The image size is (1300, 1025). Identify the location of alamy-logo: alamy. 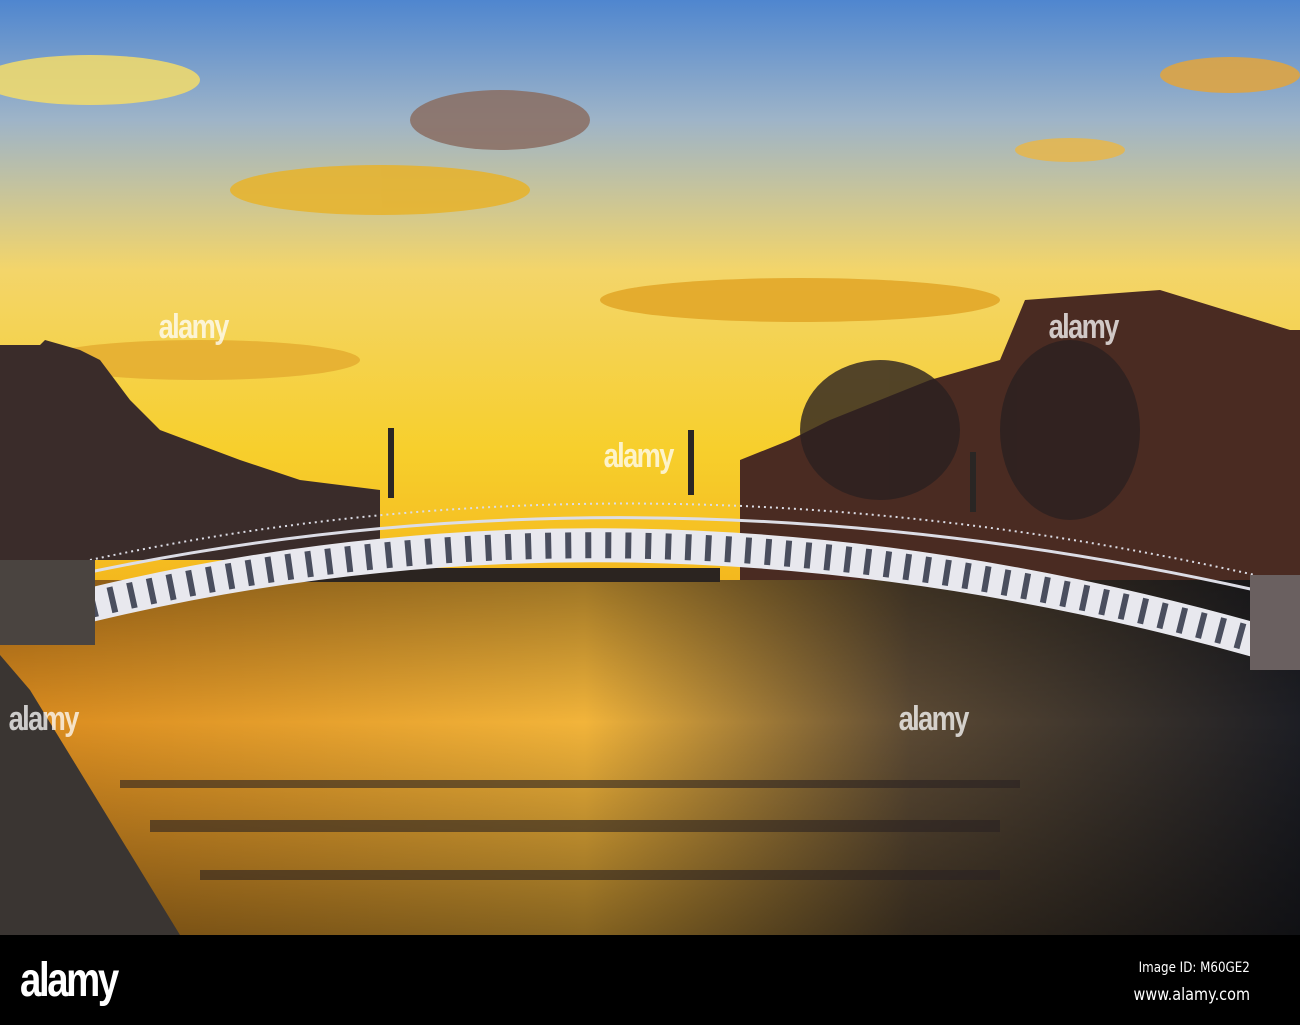
(69, 980).